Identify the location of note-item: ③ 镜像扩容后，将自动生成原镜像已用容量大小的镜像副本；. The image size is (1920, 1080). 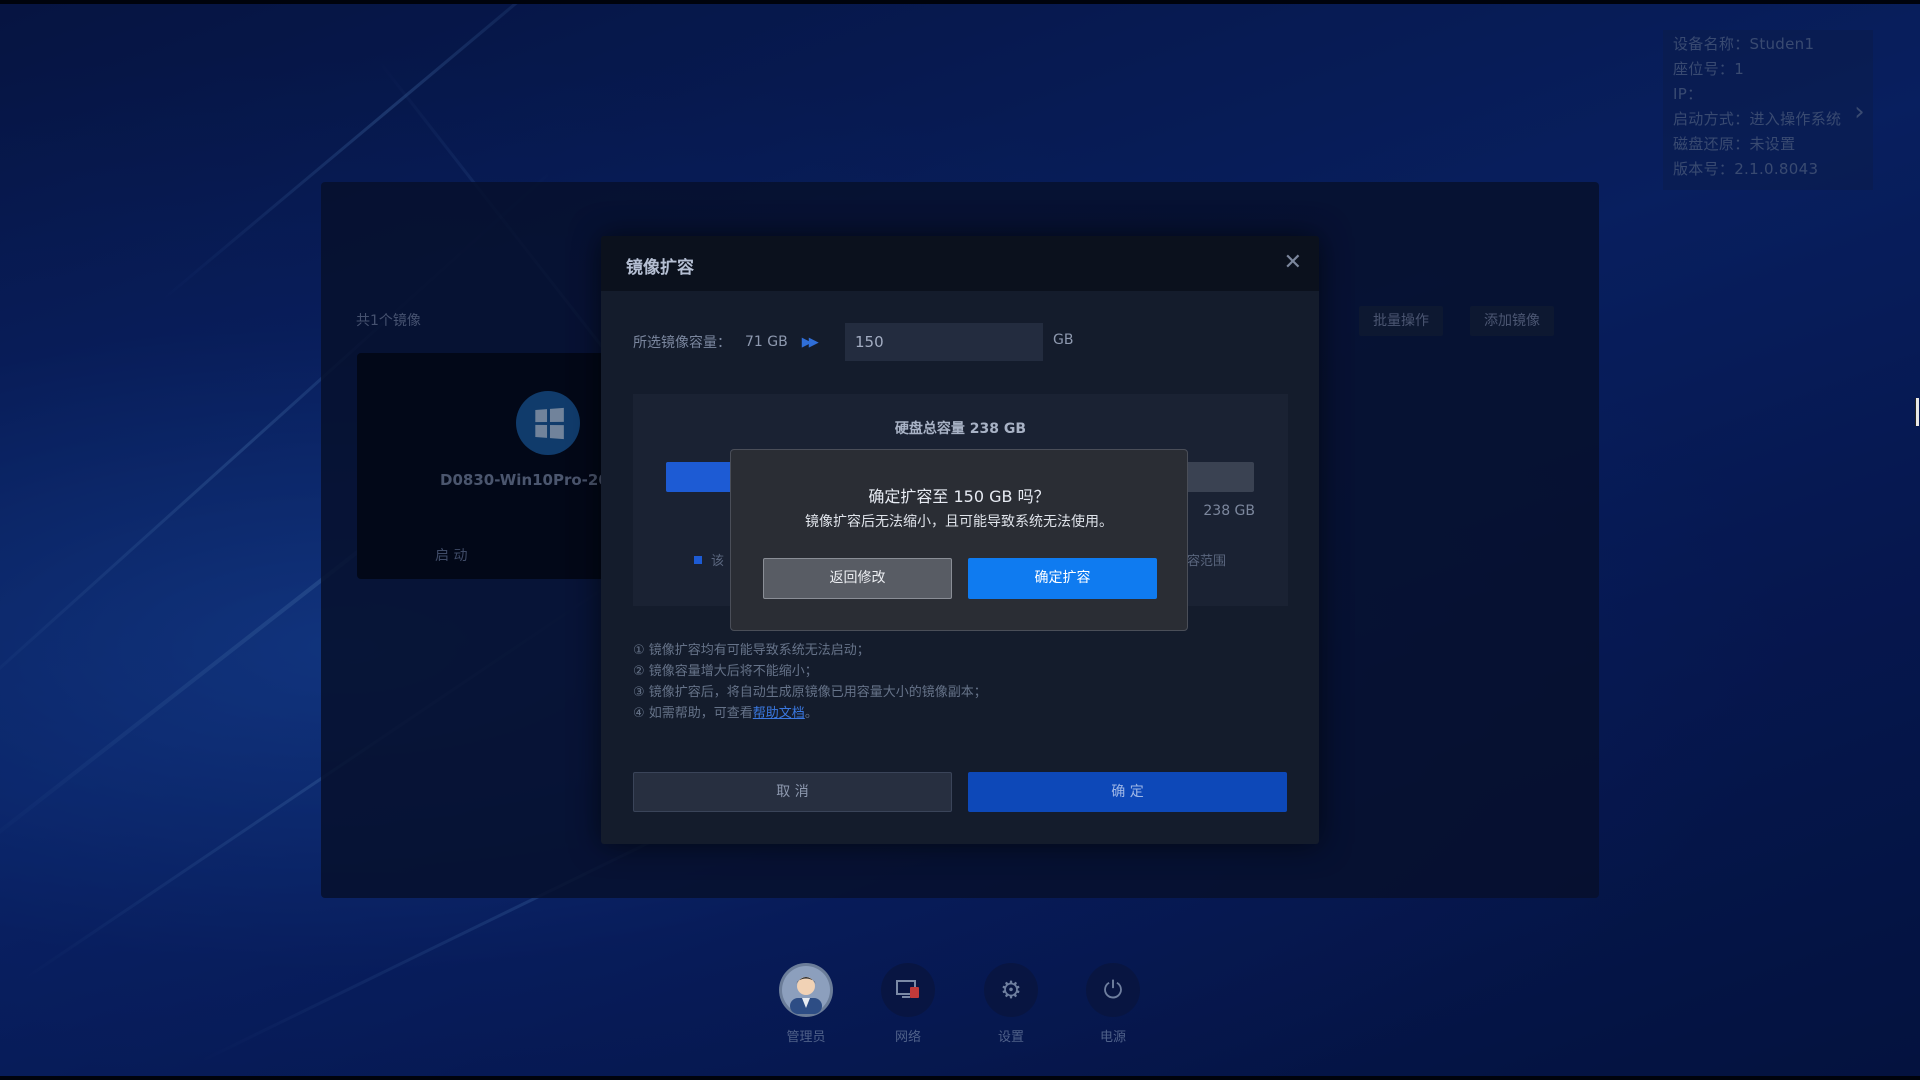
(810, 692).